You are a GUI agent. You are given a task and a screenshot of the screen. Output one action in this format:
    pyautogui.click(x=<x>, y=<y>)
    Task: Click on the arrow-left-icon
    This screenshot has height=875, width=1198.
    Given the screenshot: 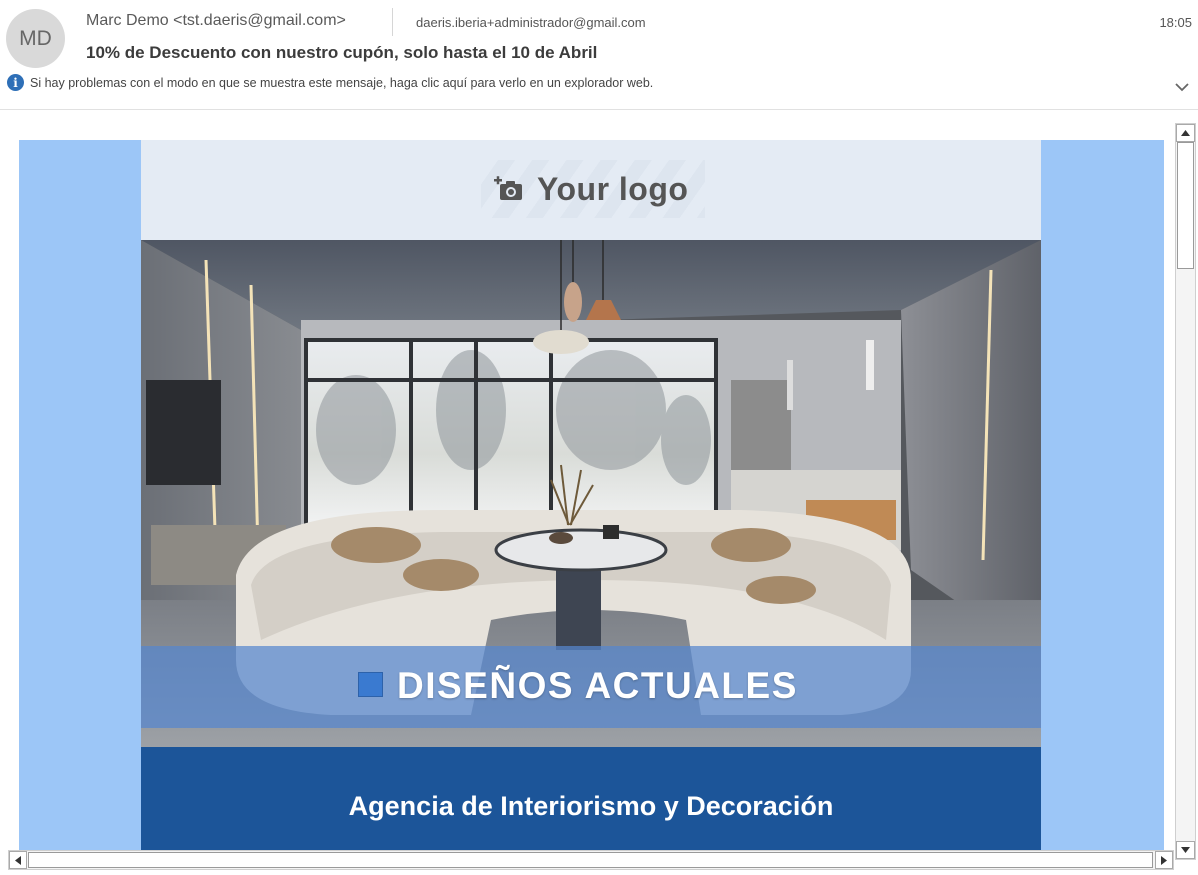 What is the action you would take?
    pyautogui.click(x=18, y=860)
    